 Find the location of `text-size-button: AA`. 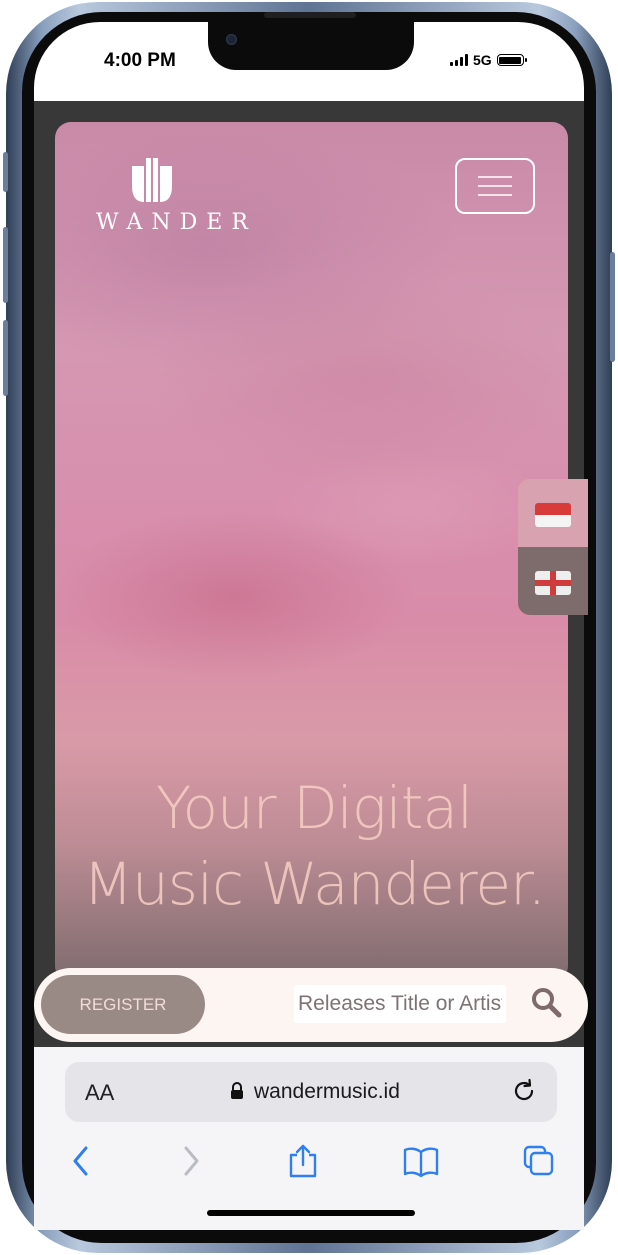

text-size-button: AA is located at coordinates (99, 1093).